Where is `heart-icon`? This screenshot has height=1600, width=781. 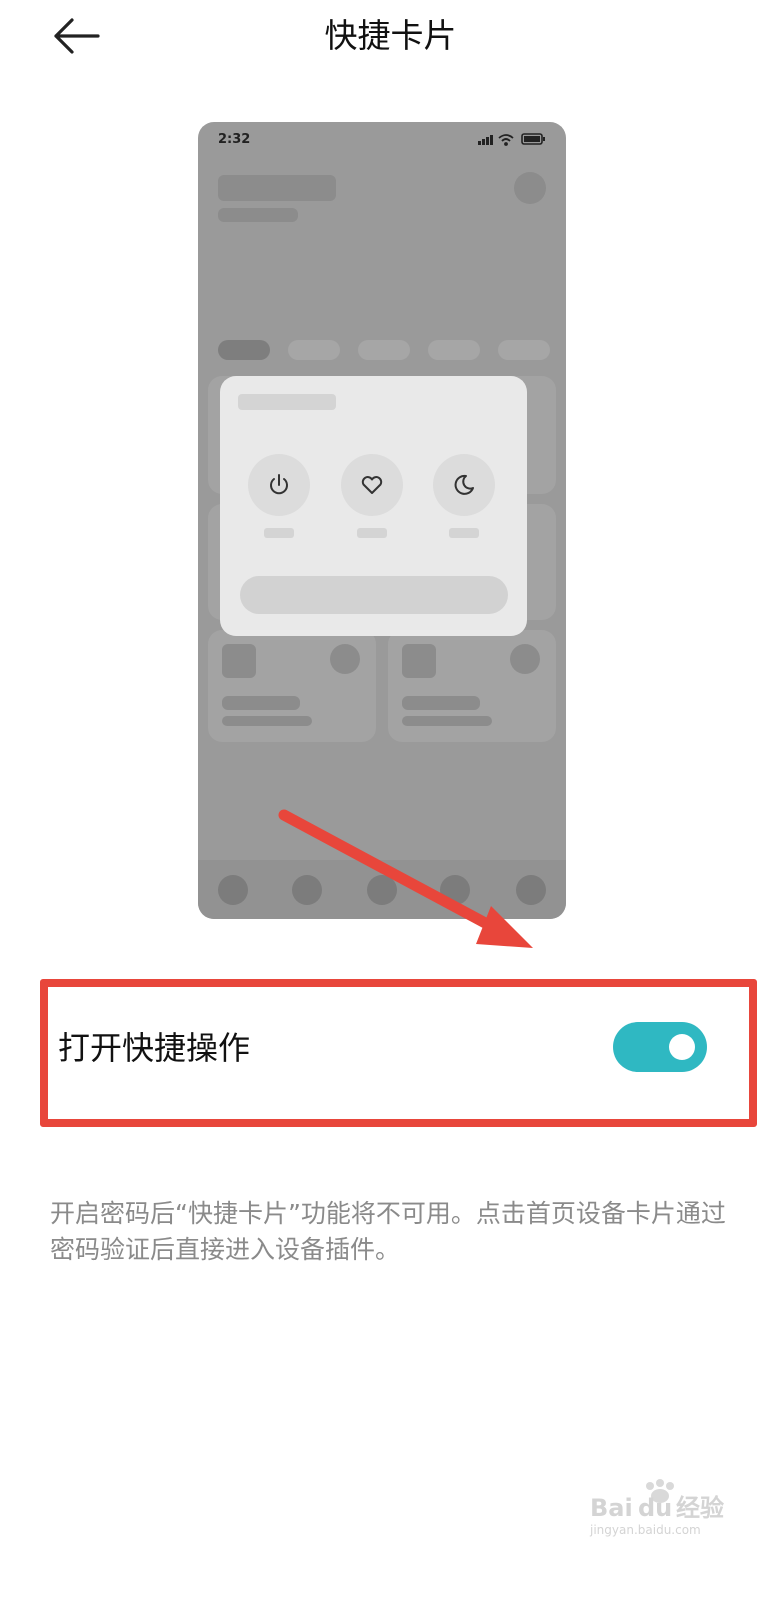 heart-icon is located at coordinates (372, 485).